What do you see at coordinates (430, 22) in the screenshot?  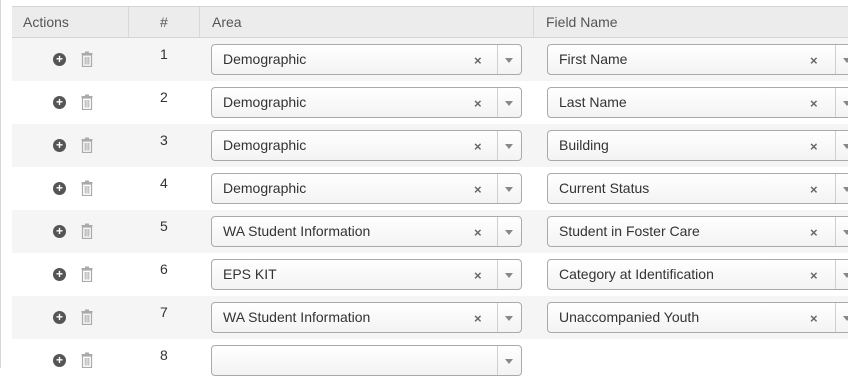 I see `table-header: Actions # Area Field Name` at bounding box center [430, 22].